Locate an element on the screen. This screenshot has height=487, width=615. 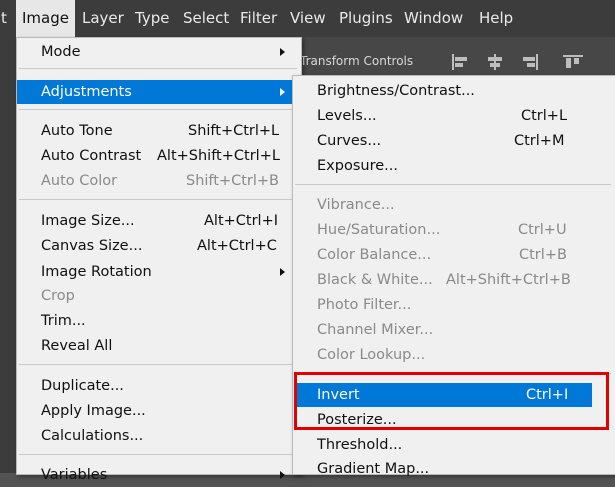
menu-filter: Filter is located at coordinates (258, 18).